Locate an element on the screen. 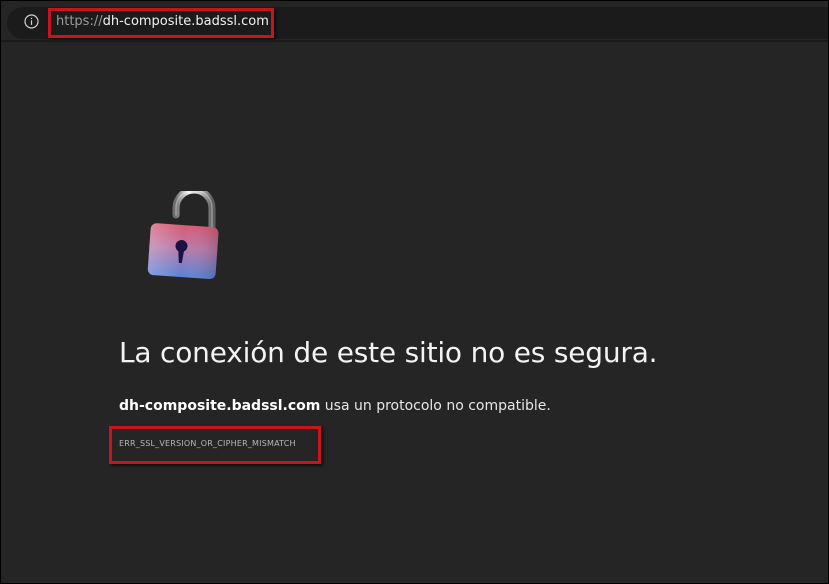  toolbar-divider is located at coordinates (414, 41).